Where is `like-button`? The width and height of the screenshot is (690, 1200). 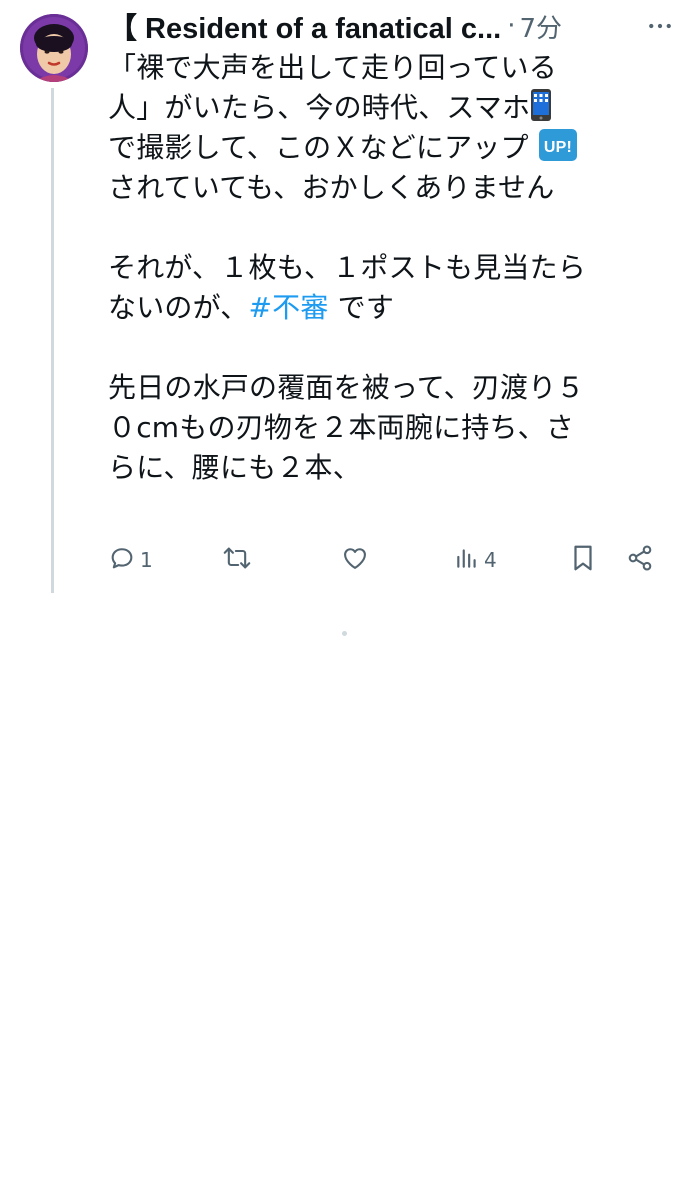 like-button is located at coordinates (357, 560).